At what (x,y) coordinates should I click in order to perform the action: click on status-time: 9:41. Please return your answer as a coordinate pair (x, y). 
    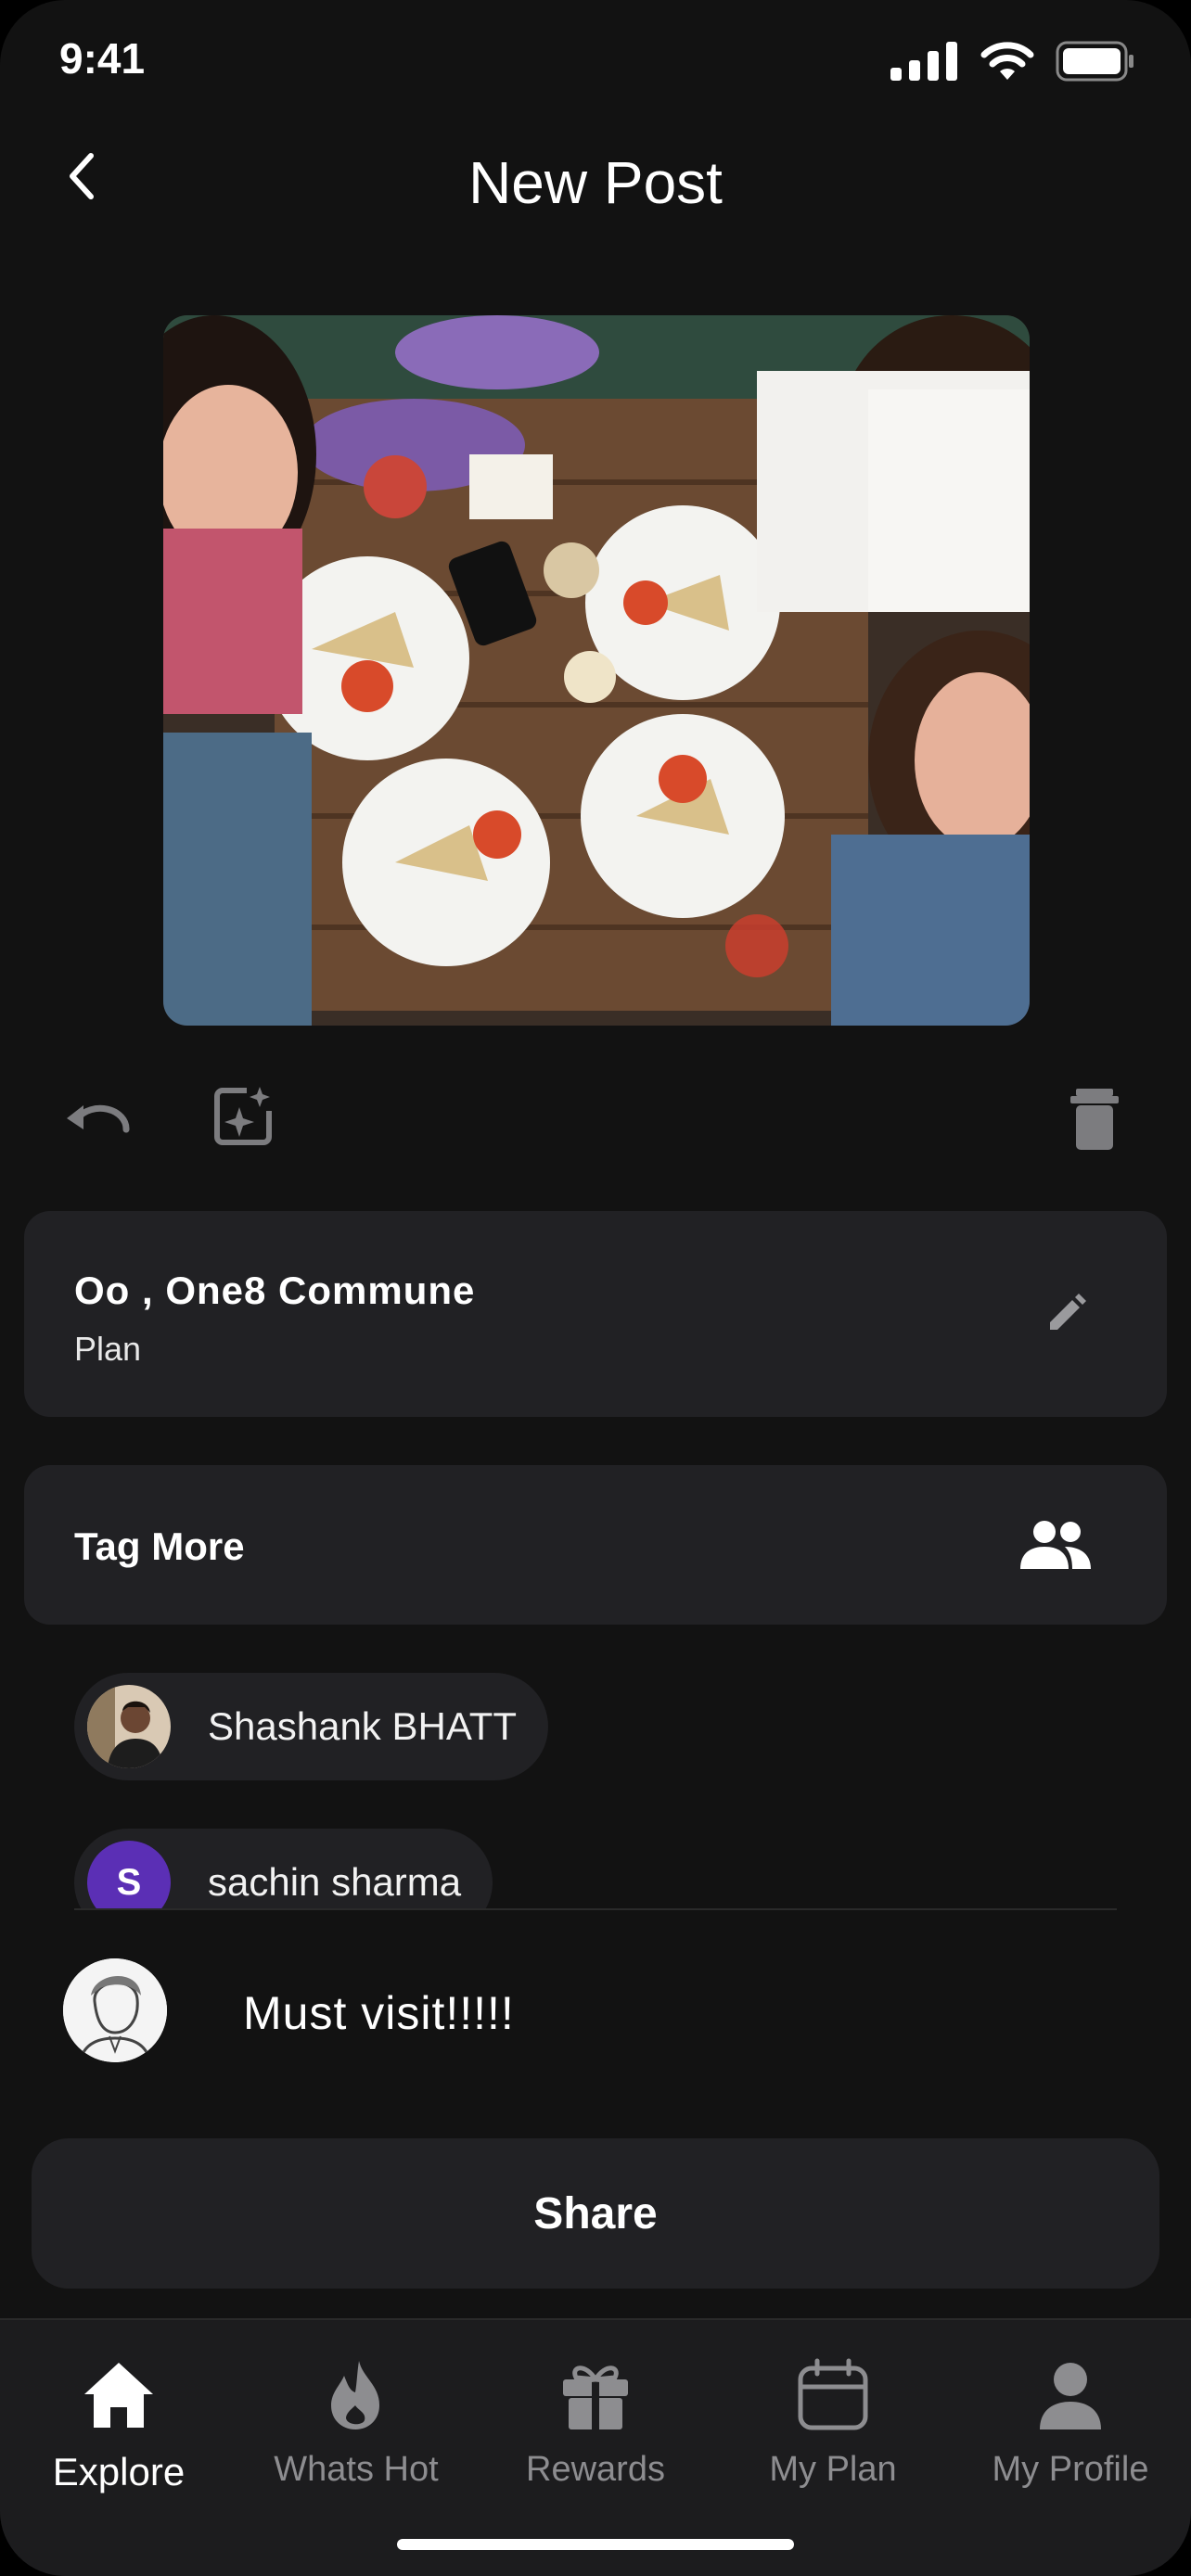
    Looking at the image, I should click on (102, 59).